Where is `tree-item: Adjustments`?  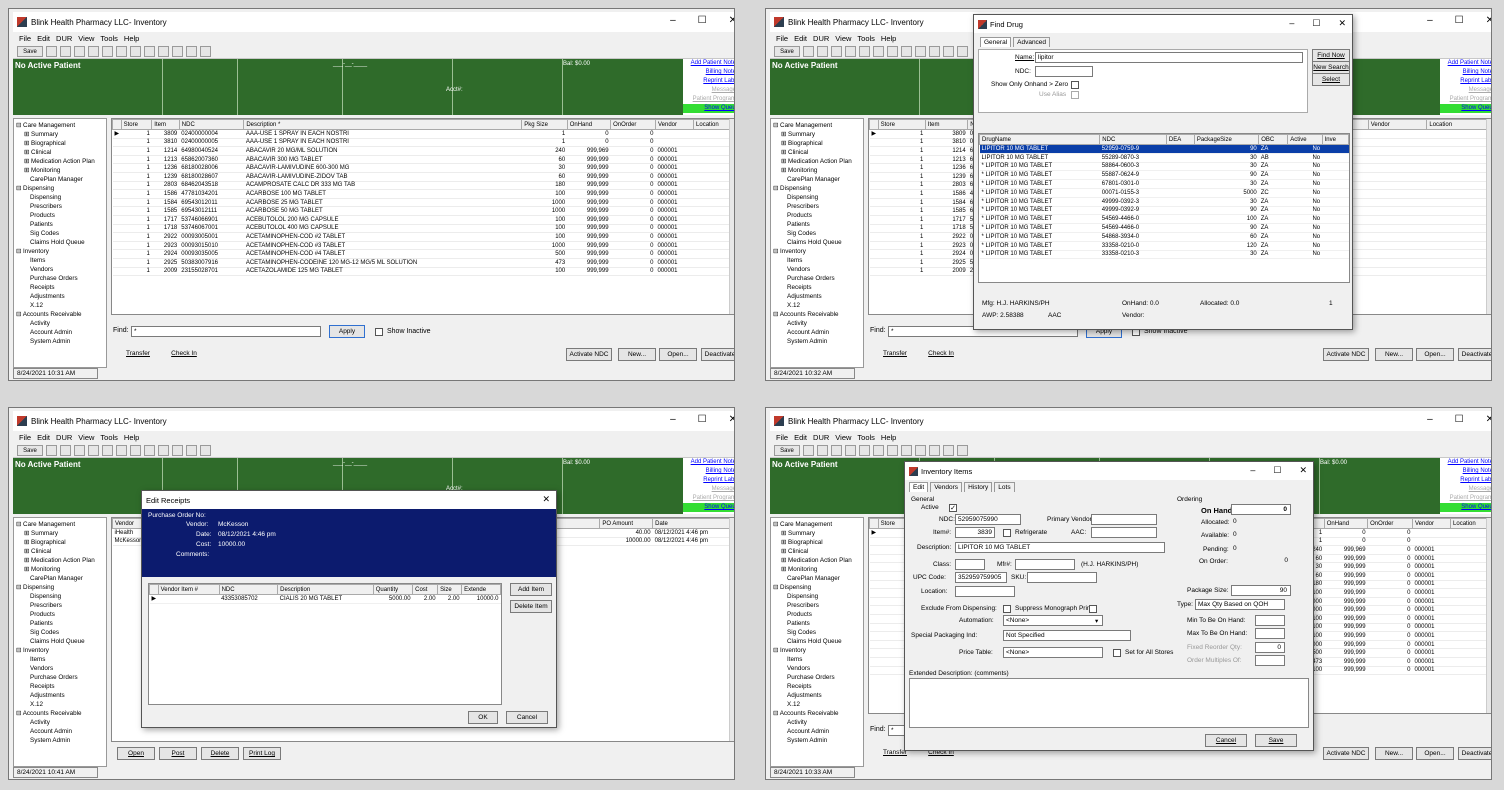 tree-item: Adjustments is located at coordinates (817, 296).